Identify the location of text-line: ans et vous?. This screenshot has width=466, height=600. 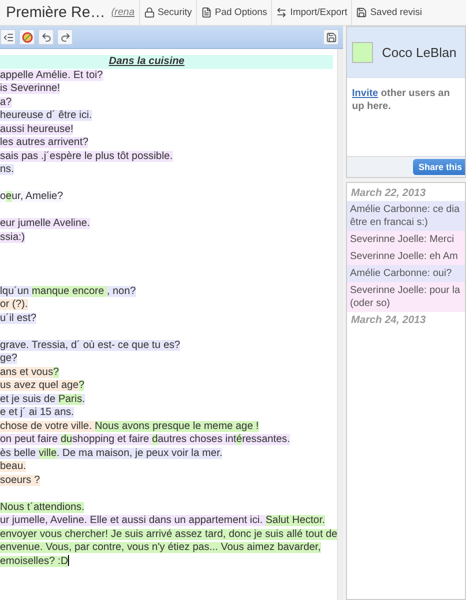
(30, 372).